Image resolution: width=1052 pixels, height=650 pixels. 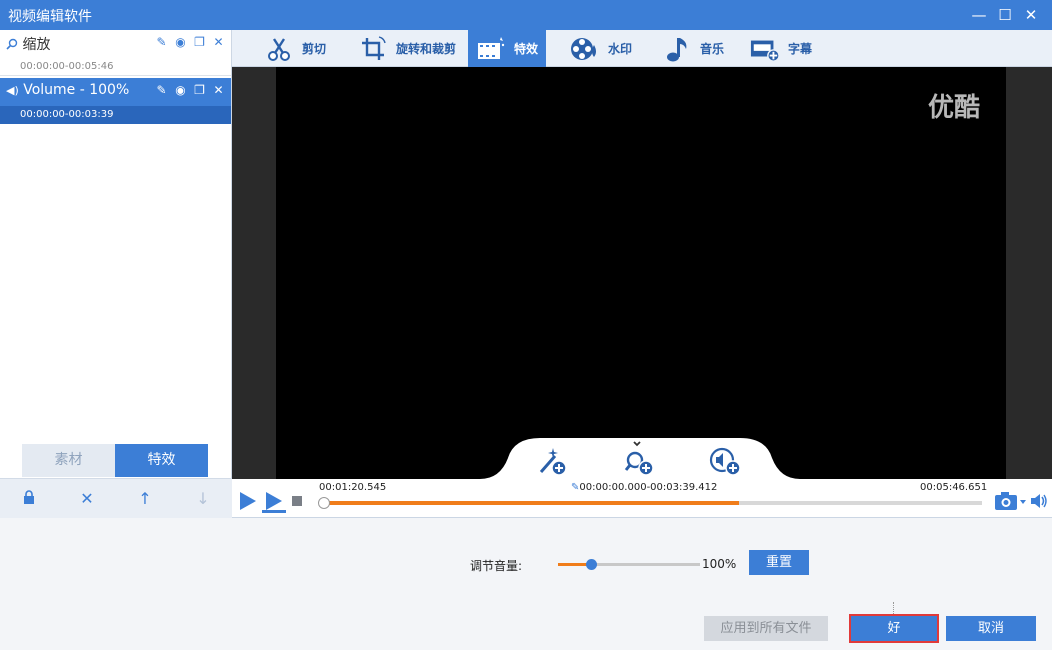 What do you see at coordinates (629, 564) in the screenshot?
I see `volume-slider` at bounding box center [629, 564].